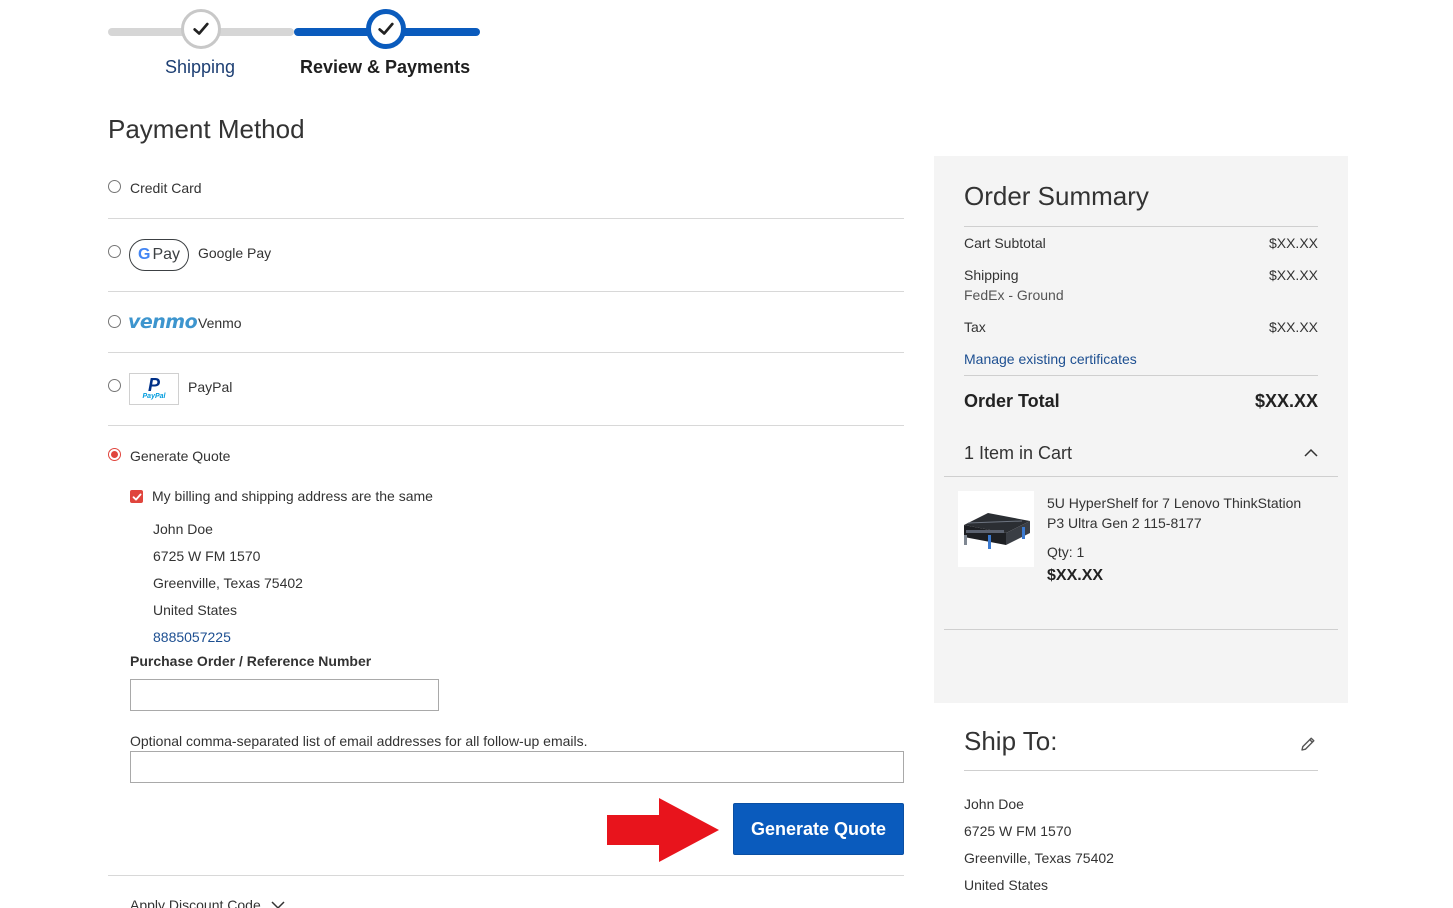 Image resolution: width=1453 pixels, height=908 pixels. Describe the element at coordinates (975, 327) in the screenshot. I see `tax-label: Tax` at that location.